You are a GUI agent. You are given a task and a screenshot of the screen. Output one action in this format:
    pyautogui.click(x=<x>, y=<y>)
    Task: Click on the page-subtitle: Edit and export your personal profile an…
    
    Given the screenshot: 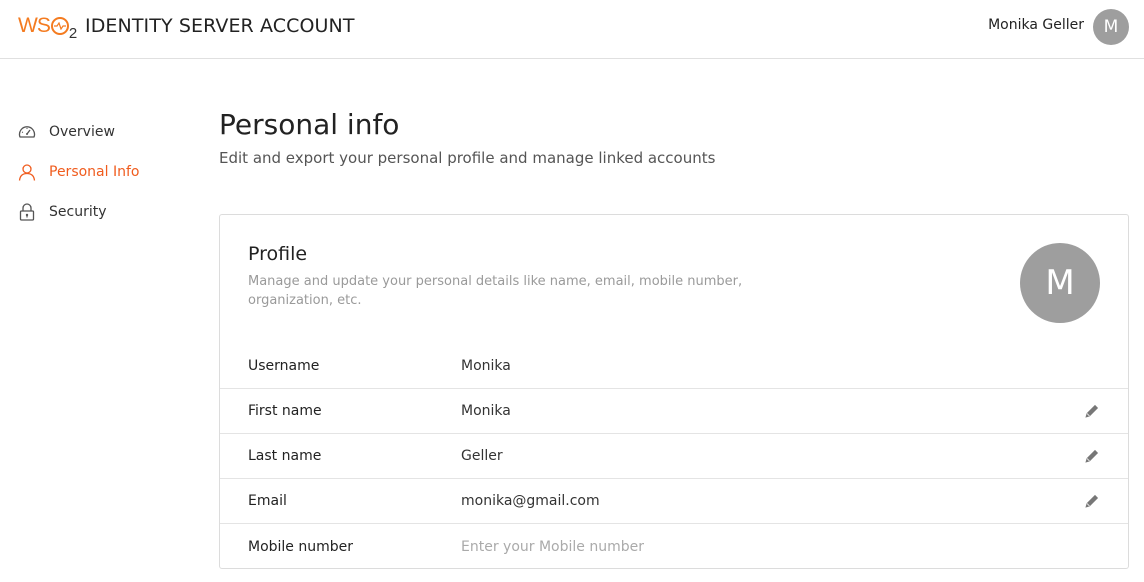 What is the action you would take?
    pyautogui.click(x=467, y=158)
    